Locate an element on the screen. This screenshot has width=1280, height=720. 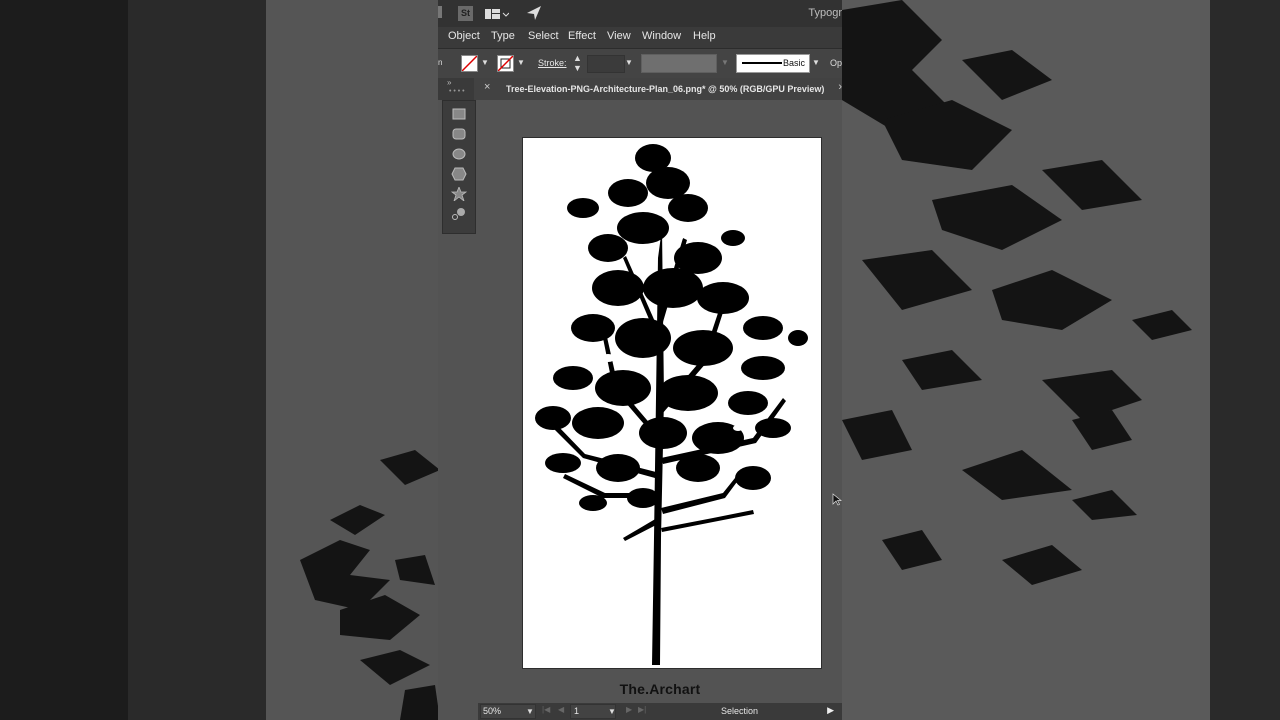
menu-object: Object is located at coordinates (464, 36).